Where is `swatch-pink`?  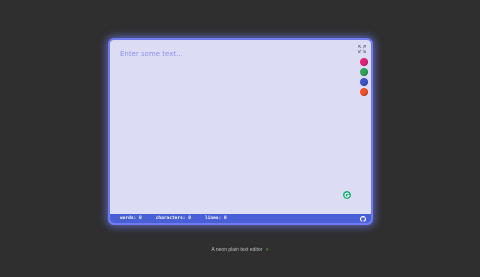
swatch-pink is located at coordinates (364, 62).